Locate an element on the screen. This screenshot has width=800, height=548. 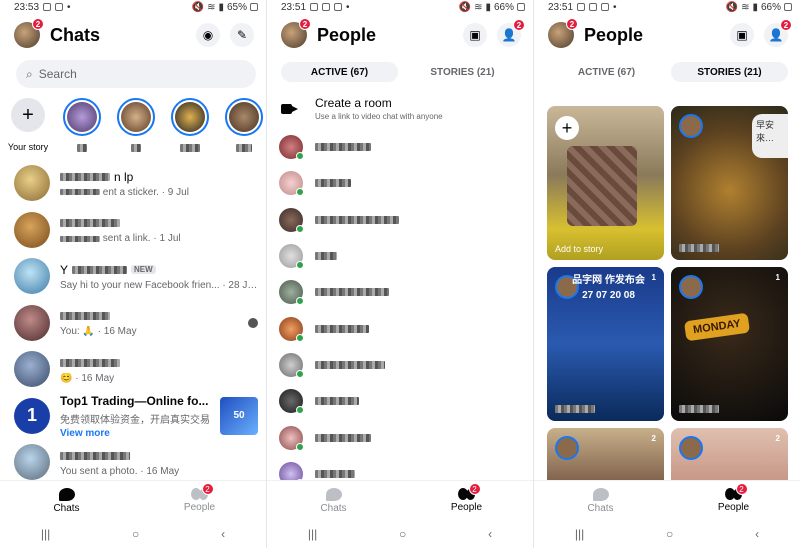
chat-time: · 9 Jul is located at coordinates (175, 192).